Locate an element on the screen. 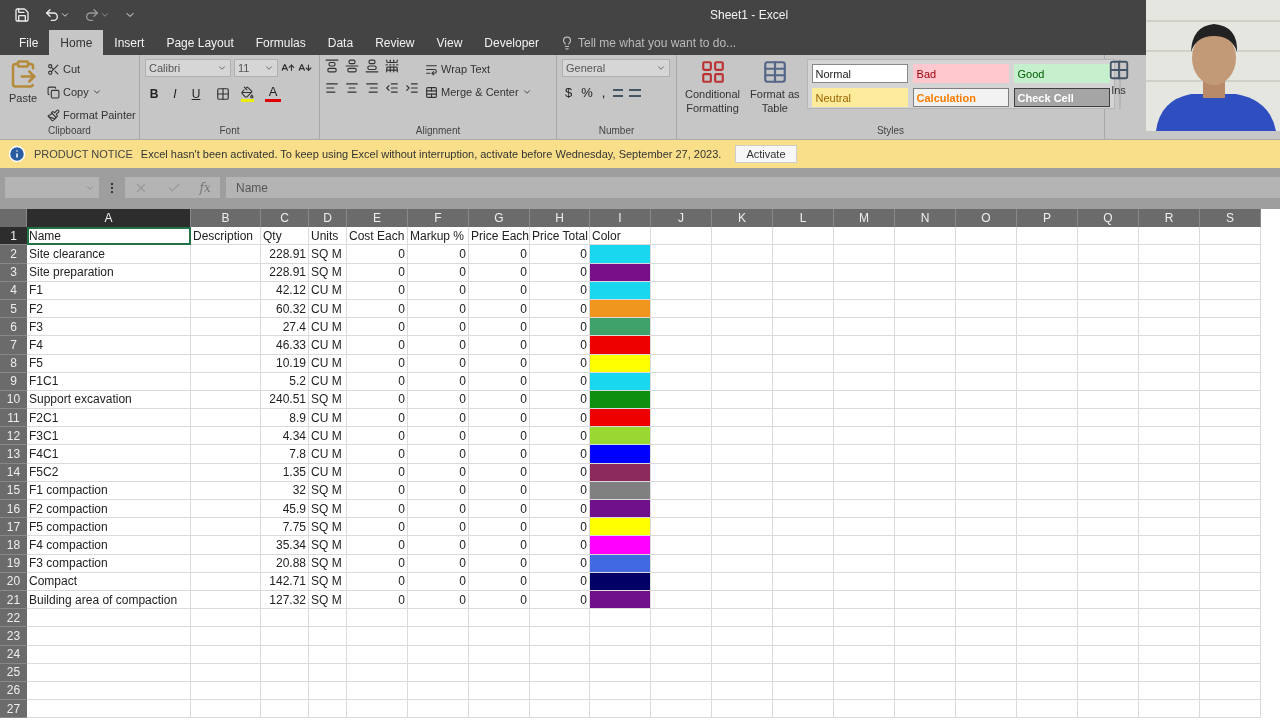 This screenshot has height=720, width=1280. row-header: 18 is located at coordinates (13, 545).